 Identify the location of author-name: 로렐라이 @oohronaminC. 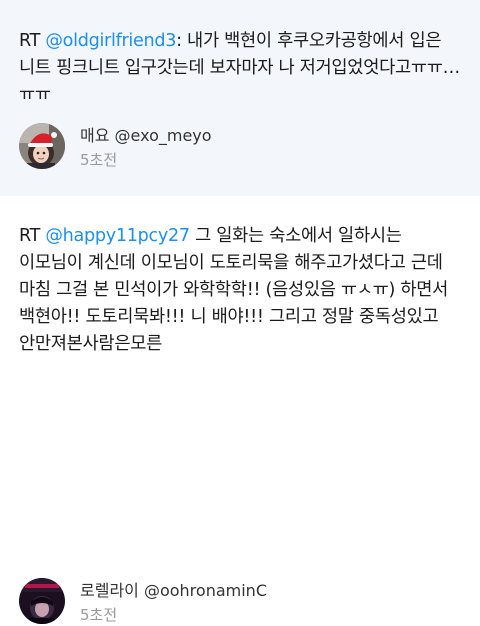
(173, 591).